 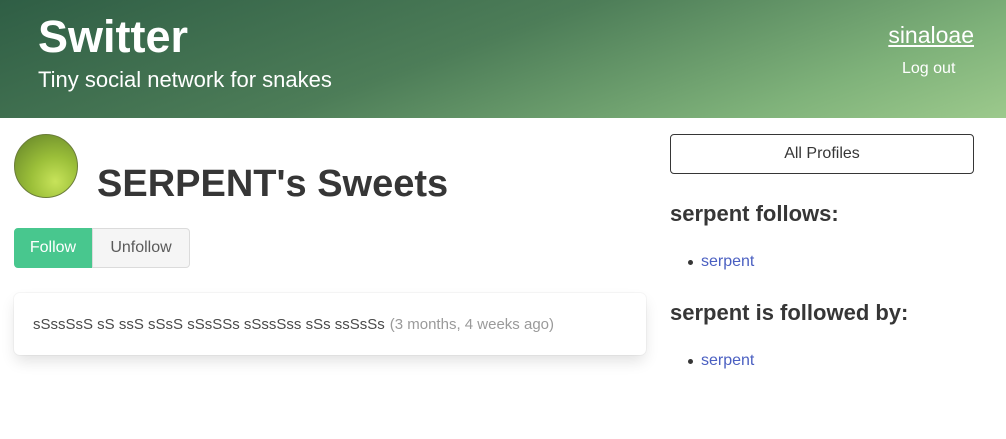 What do you see at coordinates (727, 361) in the screenshot?
I see `followed-by-profile-link: serpent` at bounding box center [727, 361].